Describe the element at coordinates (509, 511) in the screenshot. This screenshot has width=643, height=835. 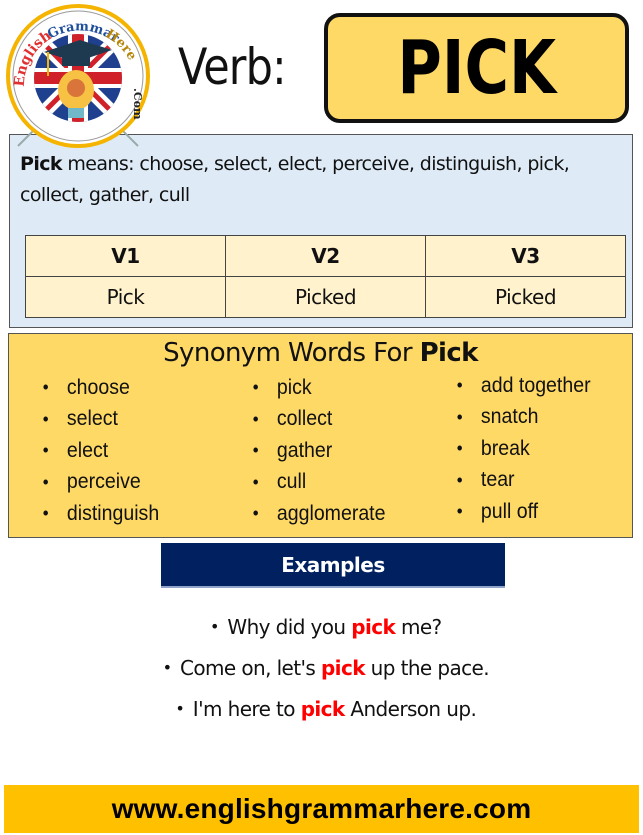
I see `synonym-word: pull off` at that location.